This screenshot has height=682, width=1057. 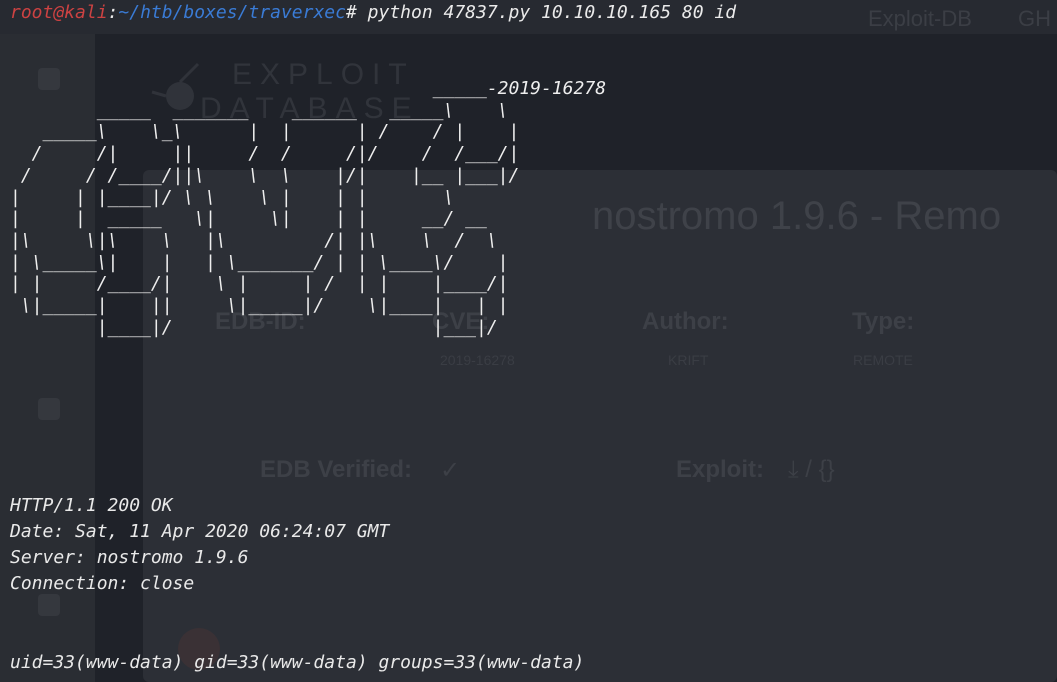 I want to click on command-text: python 47837.py 10.10.10.165 80 id, so click(x=546, y=12).